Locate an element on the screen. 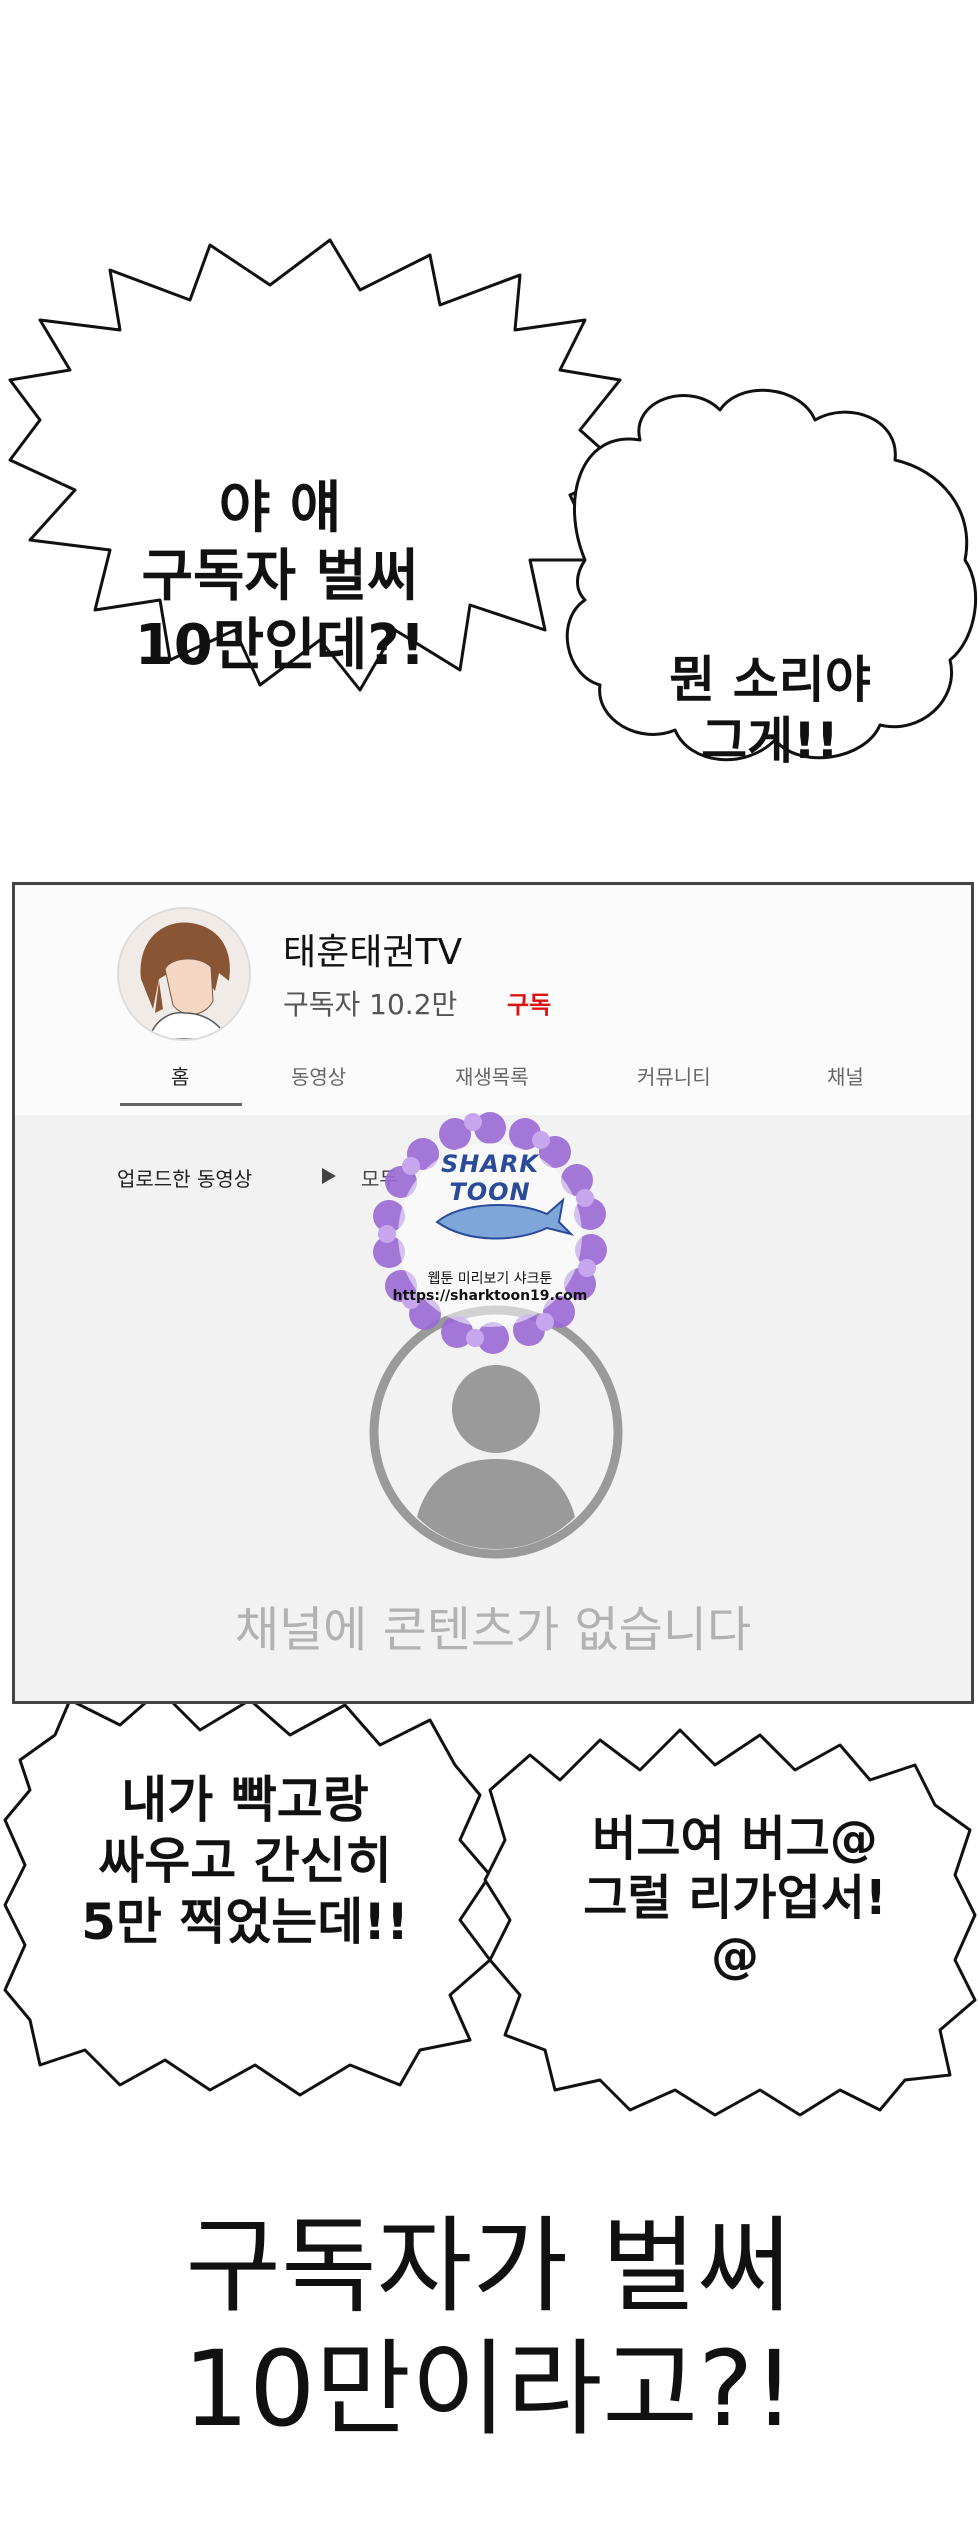  bubble-bottom-left-text: 내가 빡고랑 싸우고 간신히 5만 찍었는데!! is located at coordinates (245, 1861).